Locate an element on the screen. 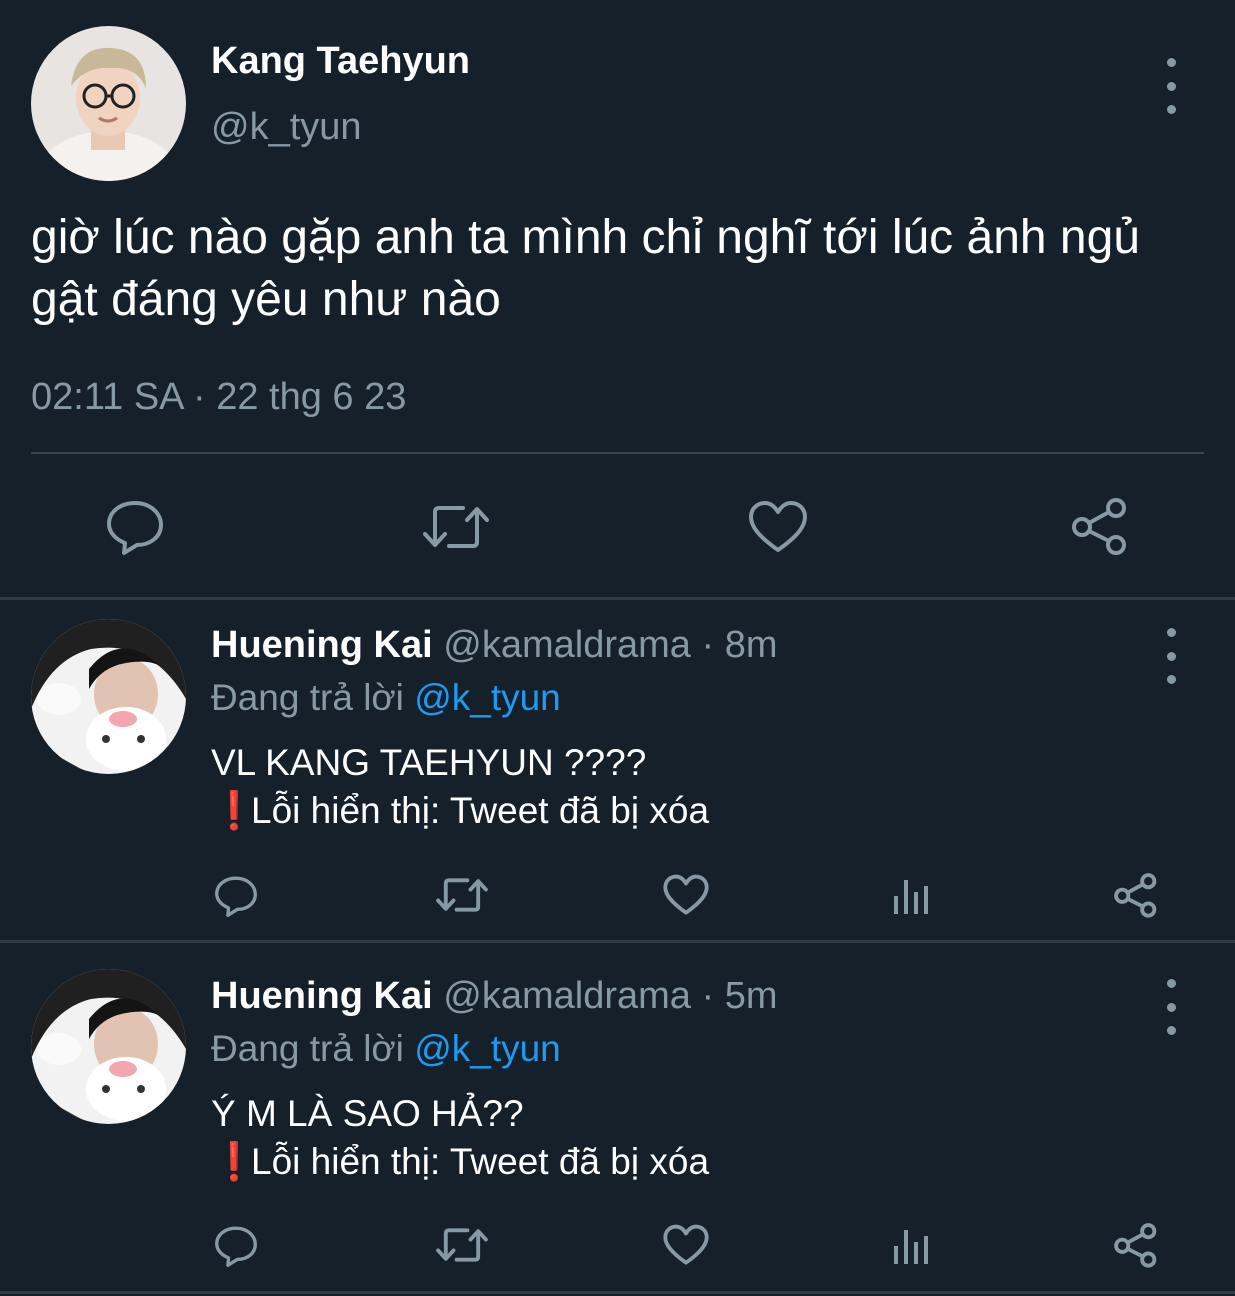 This screenshot has height=1296, width=1235. reply-line: VL KANG TAEHYUN ???? is located at coordinates (429, 762).